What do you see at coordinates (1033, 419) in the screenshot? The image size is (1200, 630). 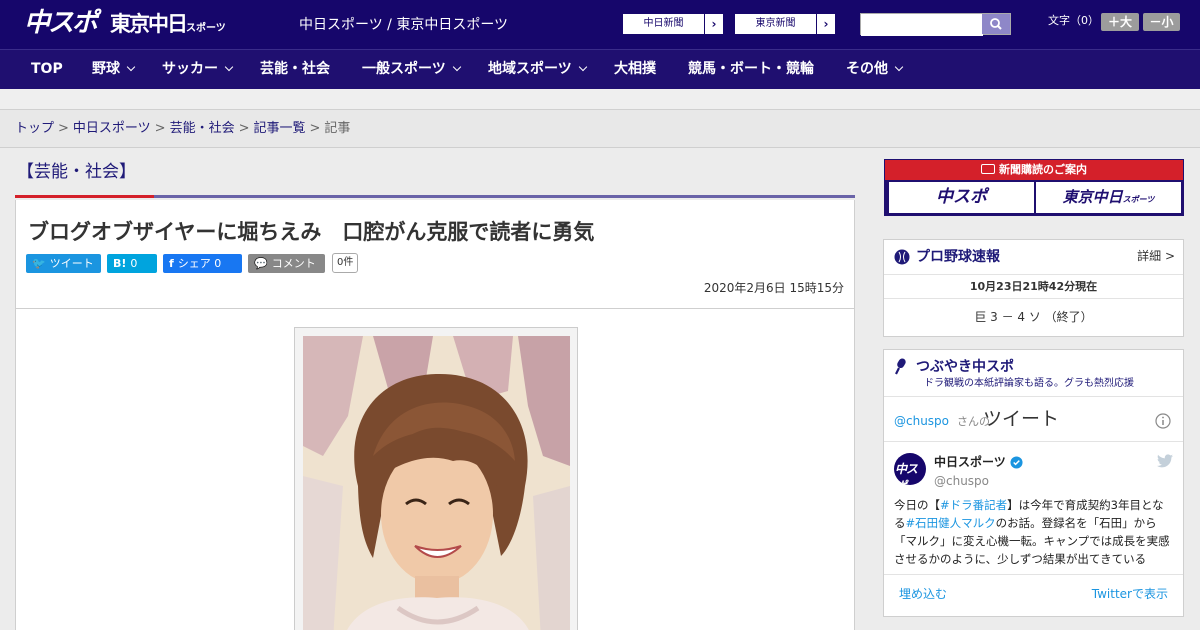 I see `tweet-timeline-header: @chuspo さんの ツイート` at bounding box center [1033, 419].